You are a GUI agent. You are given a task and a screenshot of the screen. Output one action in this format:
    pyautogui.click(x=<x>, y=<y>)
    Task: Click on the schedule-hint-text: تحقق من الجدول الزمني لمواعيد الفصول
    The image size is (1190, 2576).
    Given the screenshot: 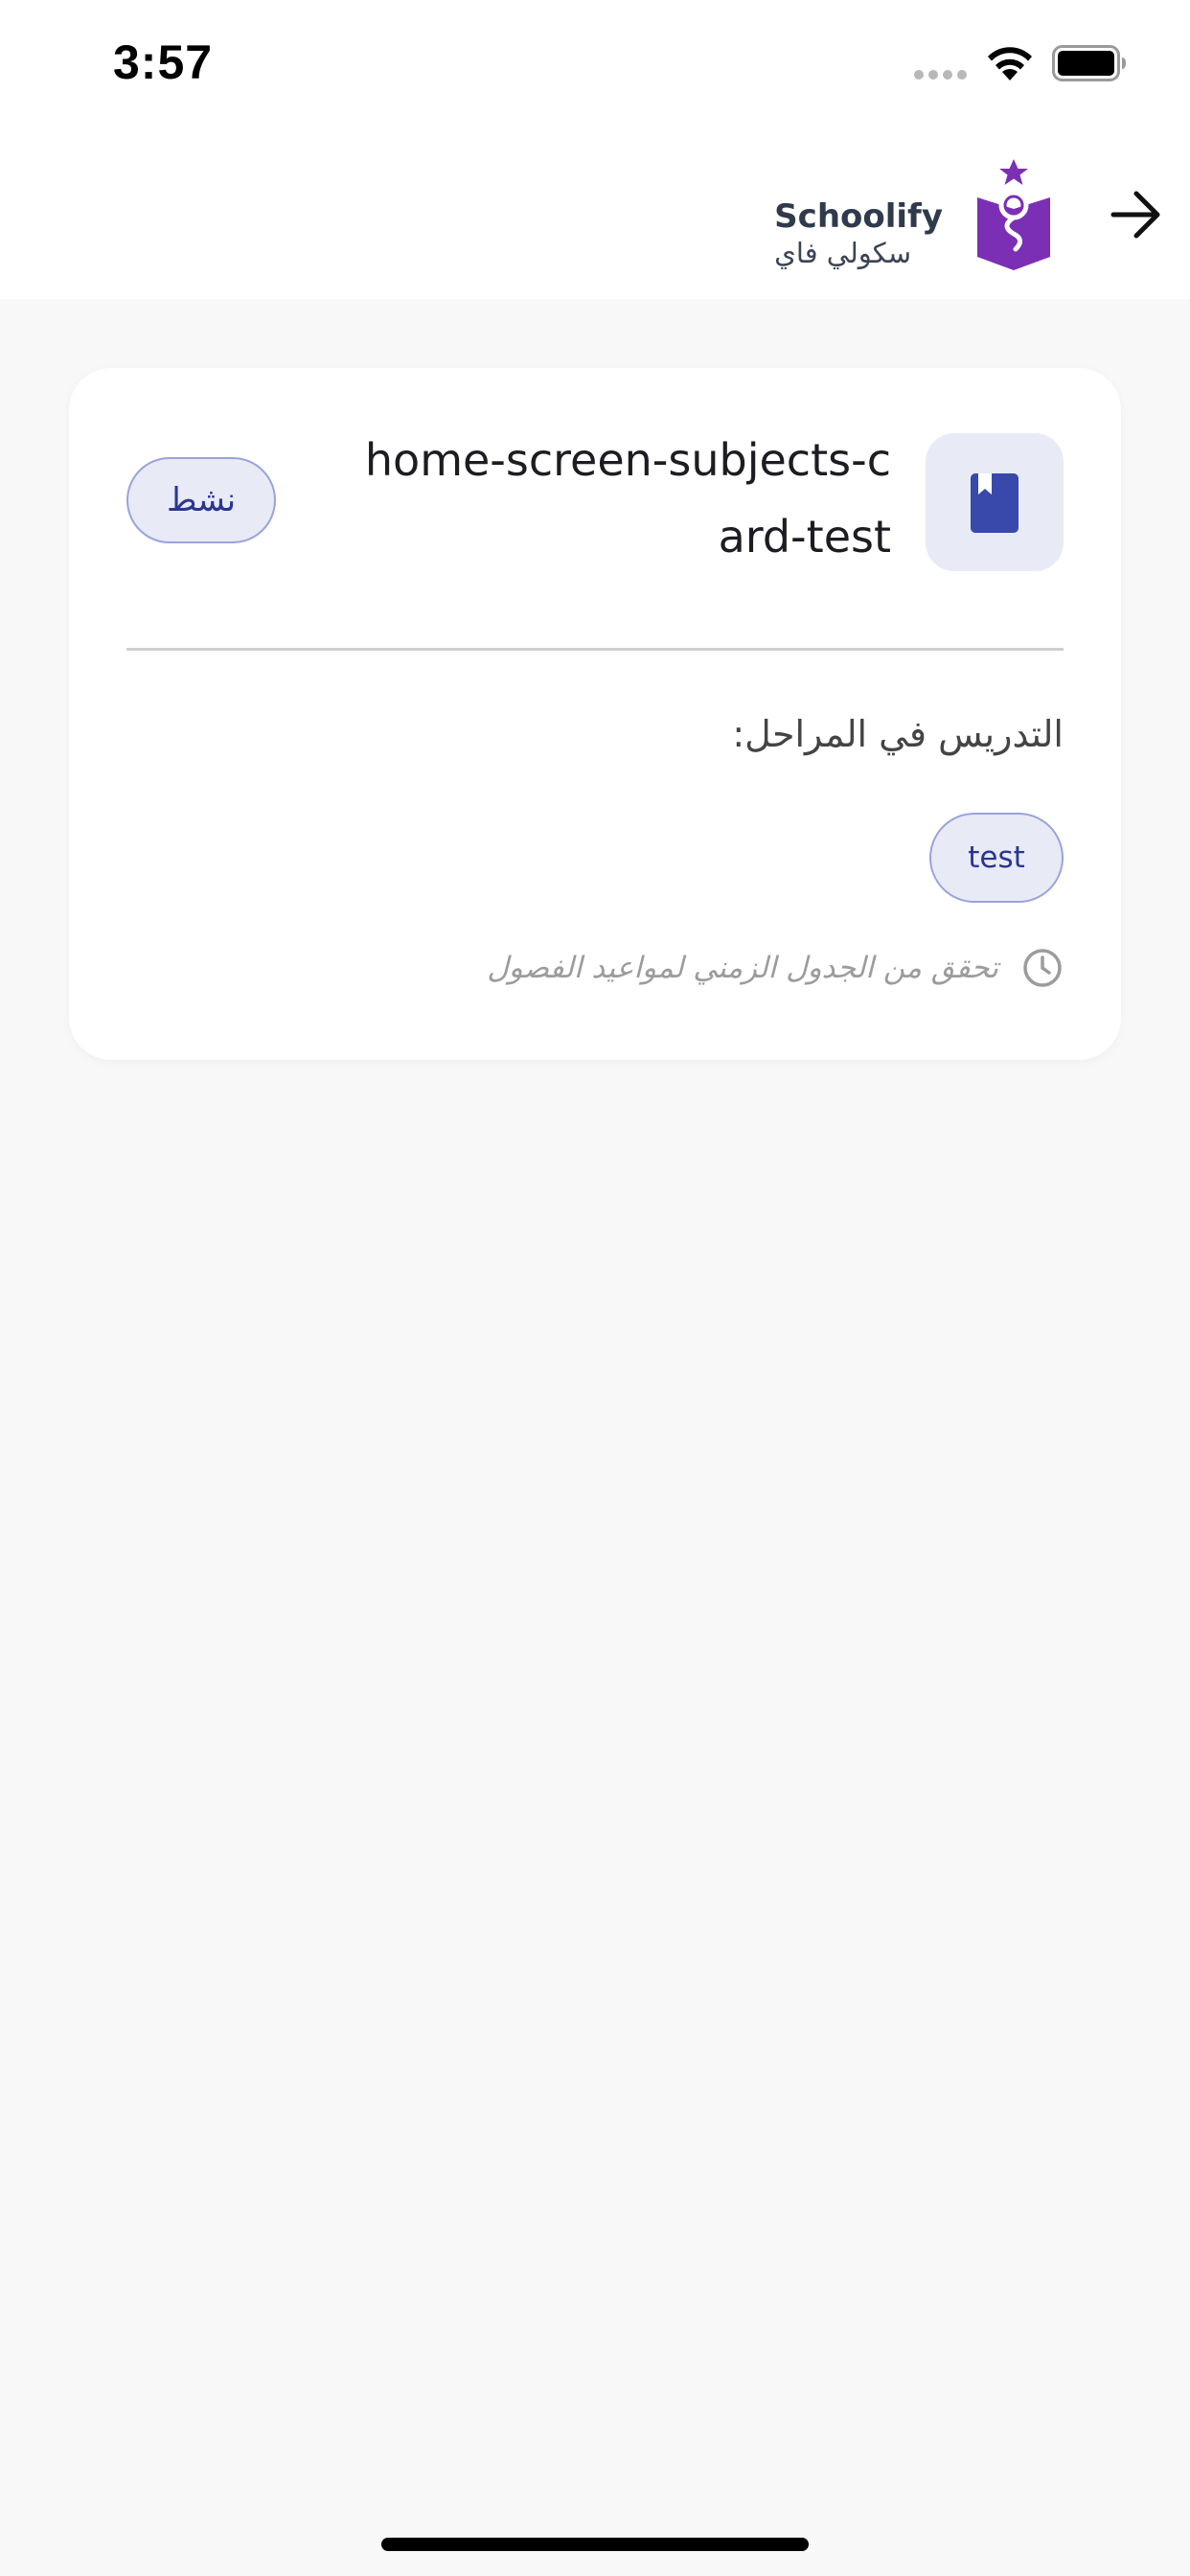 What is the action you would take?
    pyautogui.click(x=743, y=968)
    